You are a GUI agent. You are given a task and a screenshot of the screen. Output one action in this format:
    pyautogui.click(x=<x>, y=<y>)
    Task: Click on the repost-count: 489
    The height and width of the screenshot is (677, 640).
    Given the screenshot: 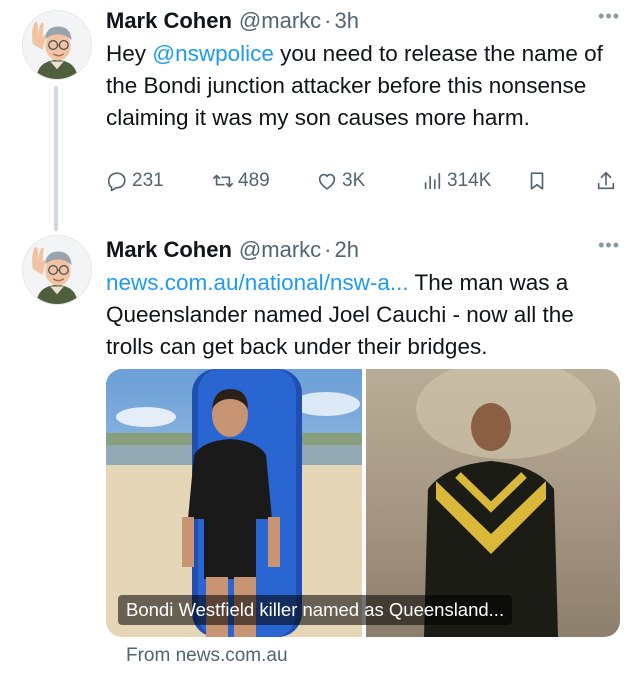 What is the action you would take?
    pyautogui.click(x=254, y=180)
    